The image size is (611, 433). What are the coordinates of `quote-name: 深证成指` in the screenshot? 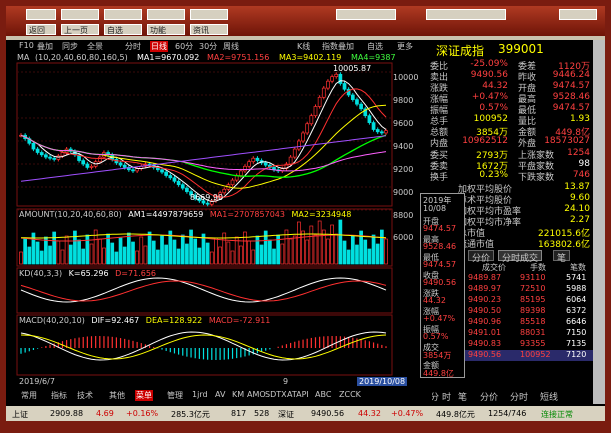 It's located at (460, 51).